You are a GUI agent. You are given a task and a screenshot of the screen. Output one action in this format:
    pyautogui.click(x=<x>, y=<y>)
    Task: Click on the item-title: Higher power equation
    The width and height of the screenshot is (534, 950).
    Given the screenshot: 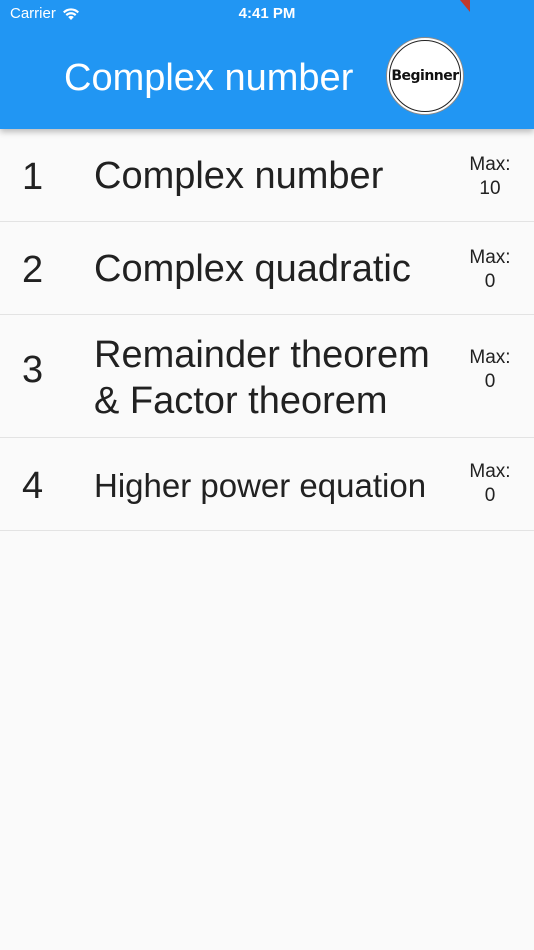 What is the action you would take?
    pyautogui.click(x=260, y=485)
    